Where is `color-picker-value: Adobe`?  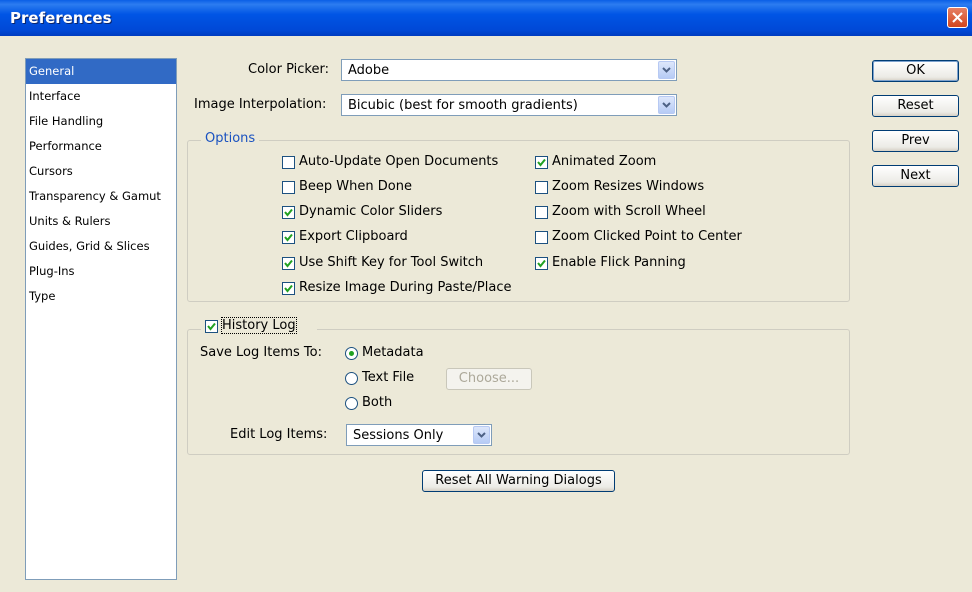
color-picker-value: Adobe is located at coordinates (369, 70).